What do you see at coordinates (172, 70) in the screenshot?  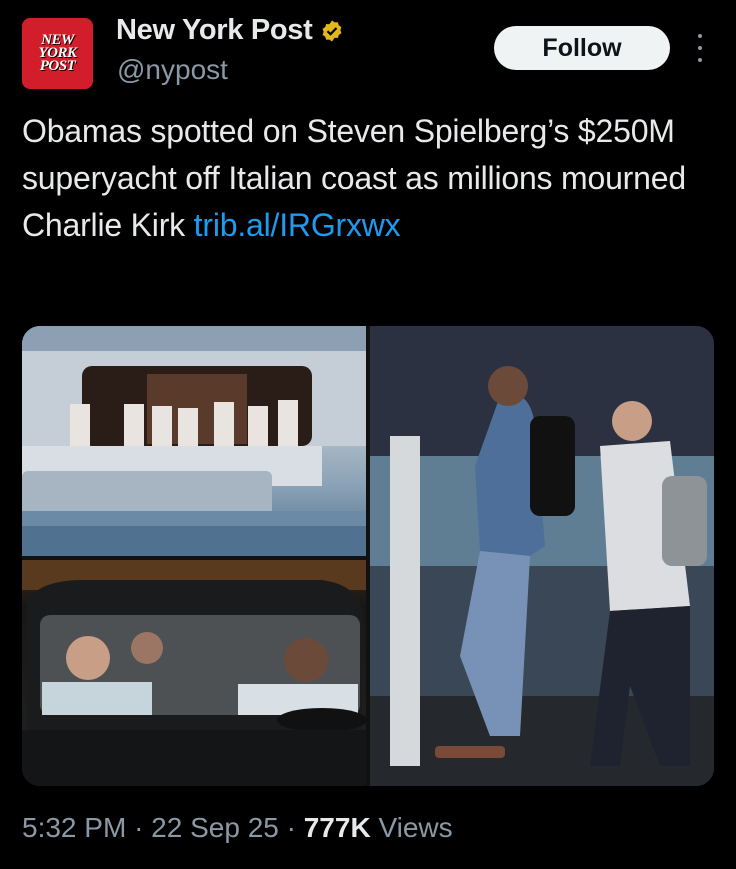 I see `account-handle: @nypost` at bounding box center [172, 70].